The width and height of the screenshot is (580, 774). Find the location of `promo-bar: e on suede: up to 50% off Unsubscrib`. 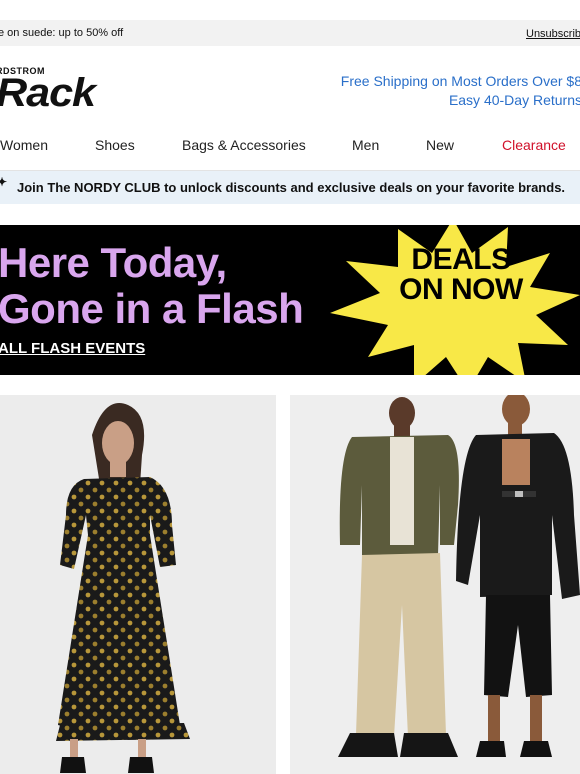

promo-bar: e on suede: up to 50% off Unsubscrib is located at coordinates (290, 33).